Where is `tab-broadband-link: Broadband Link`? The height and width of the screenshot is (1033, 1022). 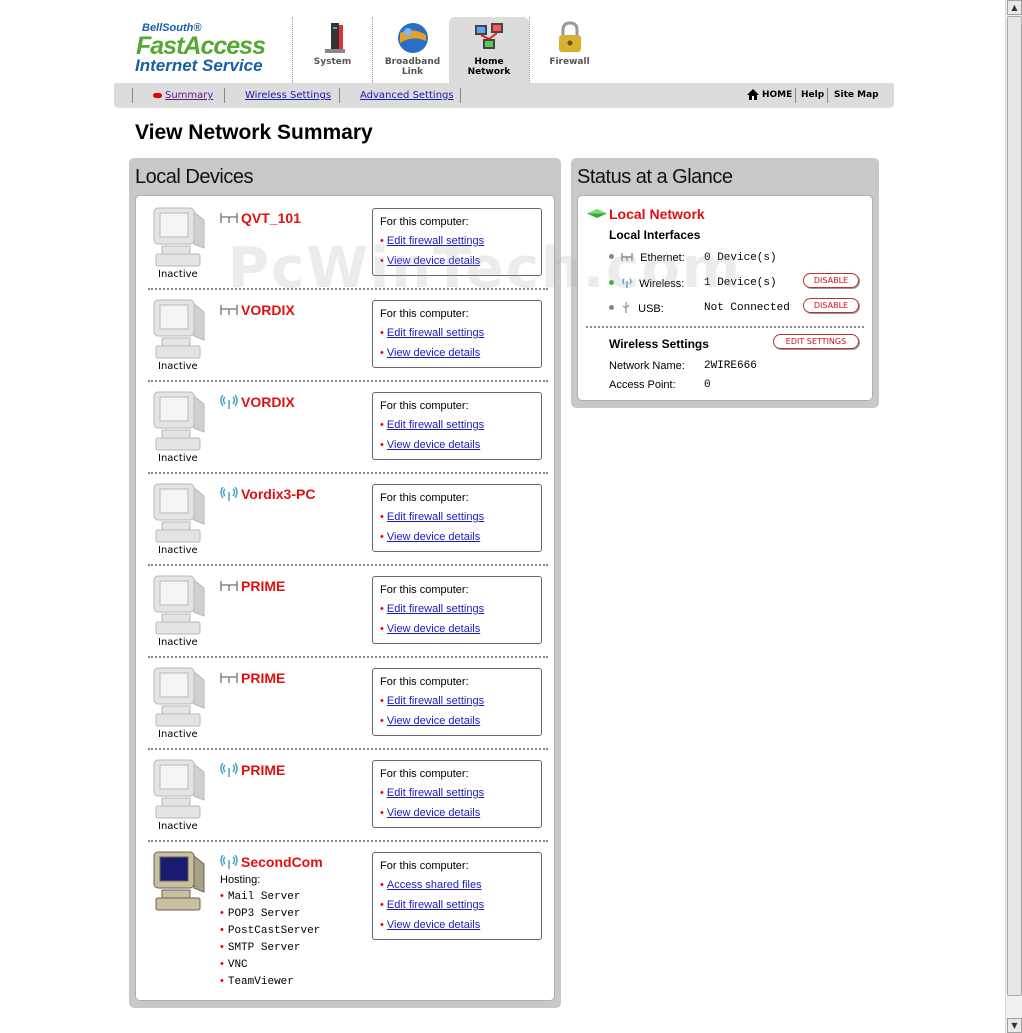 tab-broadband-link: Broadband Link is located at coordinates (412, 50).